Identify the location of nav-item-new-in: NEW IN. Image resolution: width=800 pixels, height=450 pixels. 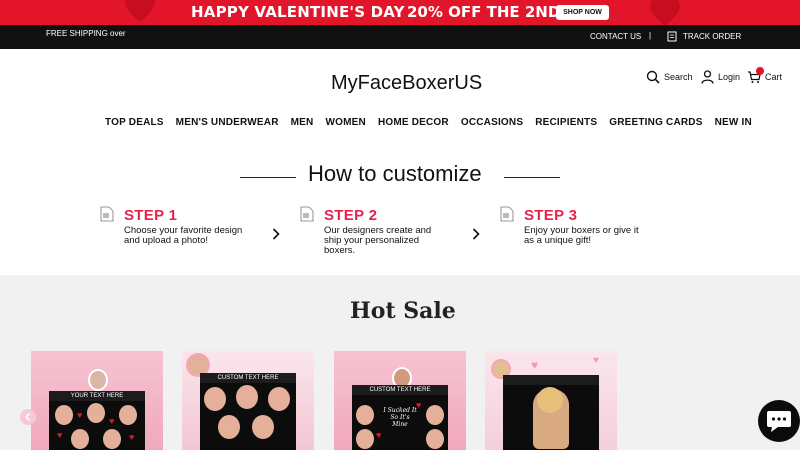
(733, 122).